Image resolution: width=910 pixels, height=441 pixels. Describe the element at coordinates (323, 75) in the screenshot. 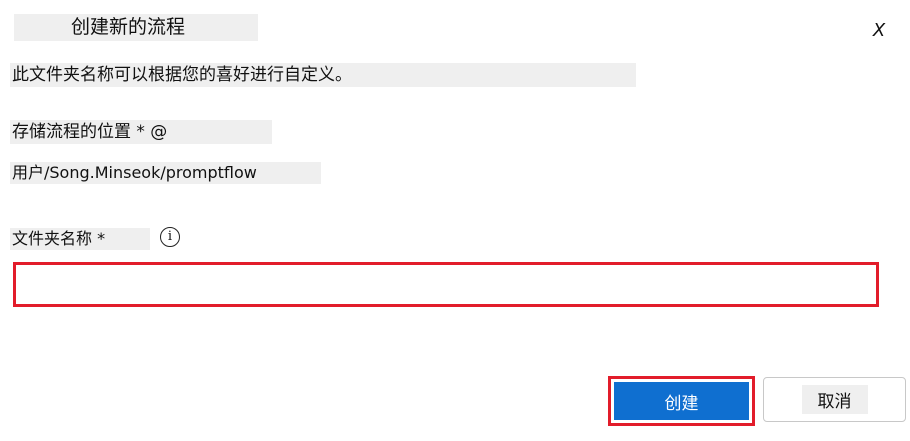

I see `dialog-description: 此文件夹名称可以根据您的喜好进行自定义。` at that location.